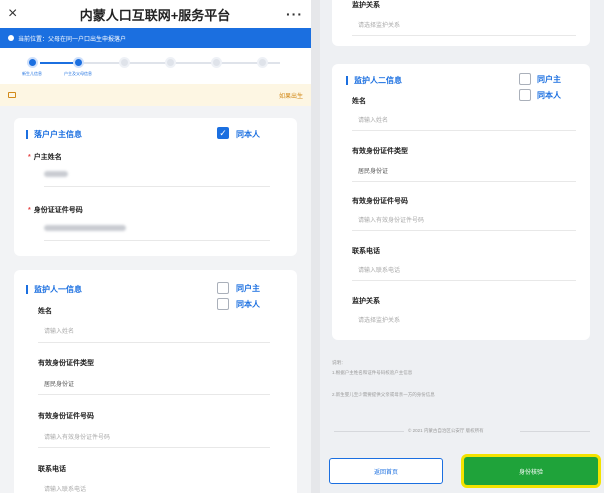  What do you see at coordinates (531, 471) in the screenshot?
I see `identity-verify-button: 身份核验` at bounding box center [531, 471].